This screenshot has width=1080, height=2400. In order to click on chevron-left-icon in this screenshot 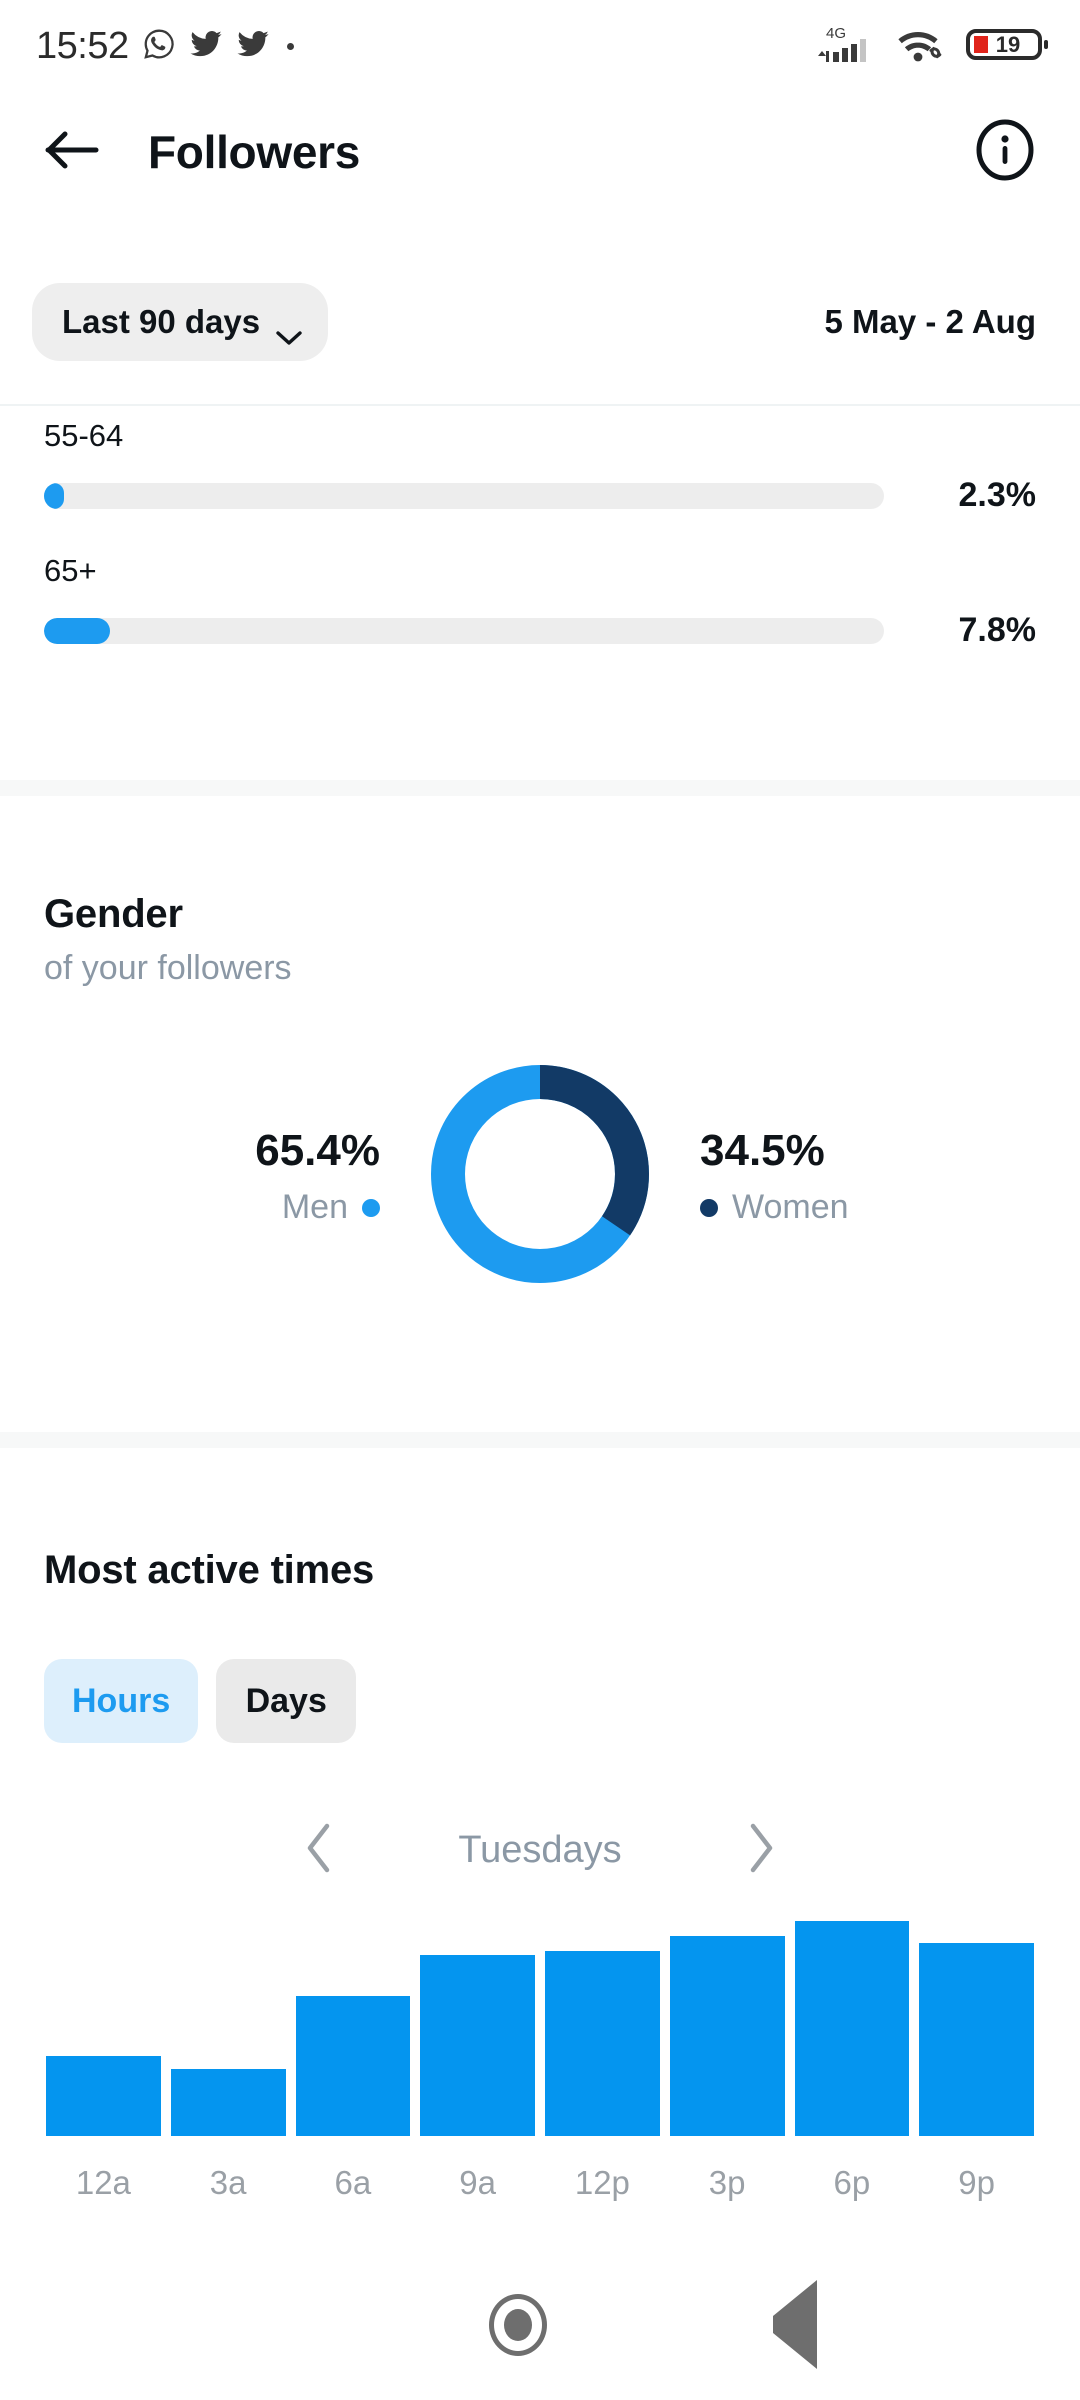, I will do `click(320, 1850)`.